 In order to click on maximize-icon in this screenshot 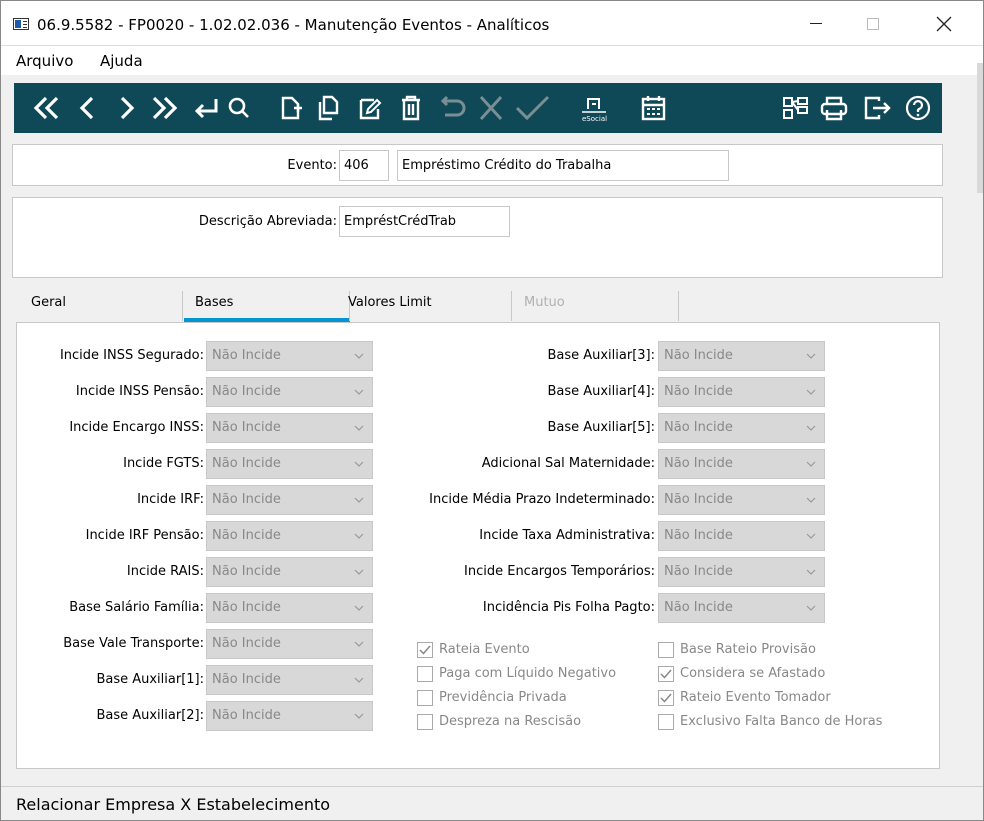, I will do `click(873, 23)`.